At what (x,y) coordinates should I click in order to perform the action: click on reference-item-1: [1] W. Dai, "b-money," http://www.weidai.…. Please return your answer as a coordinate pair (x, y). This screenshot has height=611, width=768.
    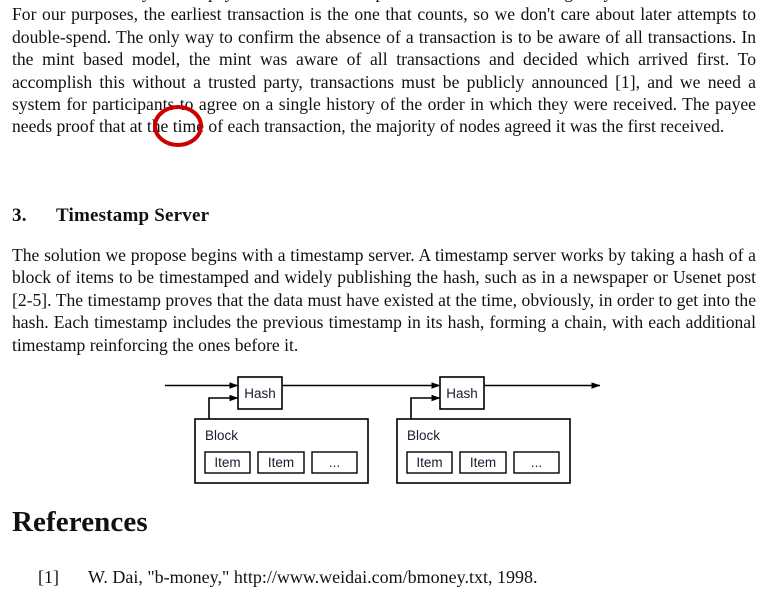
    Looking at the image, I should click on (287, 577).